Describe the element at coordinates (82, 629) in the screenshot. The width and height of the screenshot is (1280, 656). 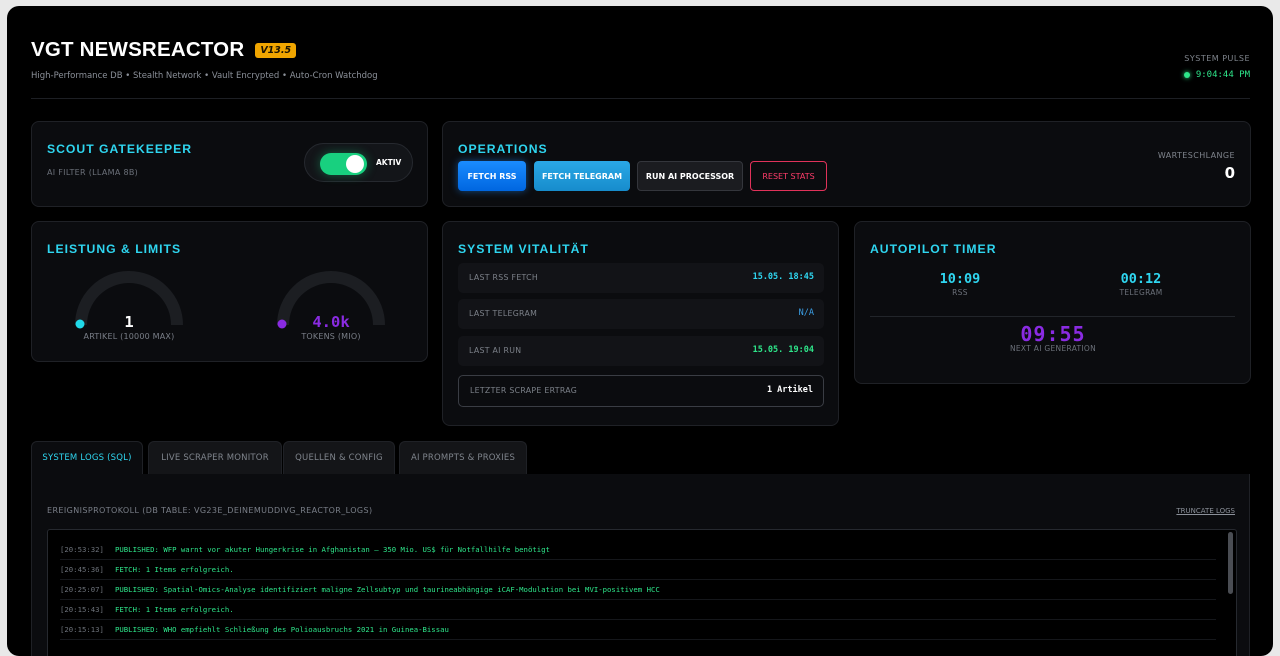
I see `log-timestamp: [20:15:13]` at that location.